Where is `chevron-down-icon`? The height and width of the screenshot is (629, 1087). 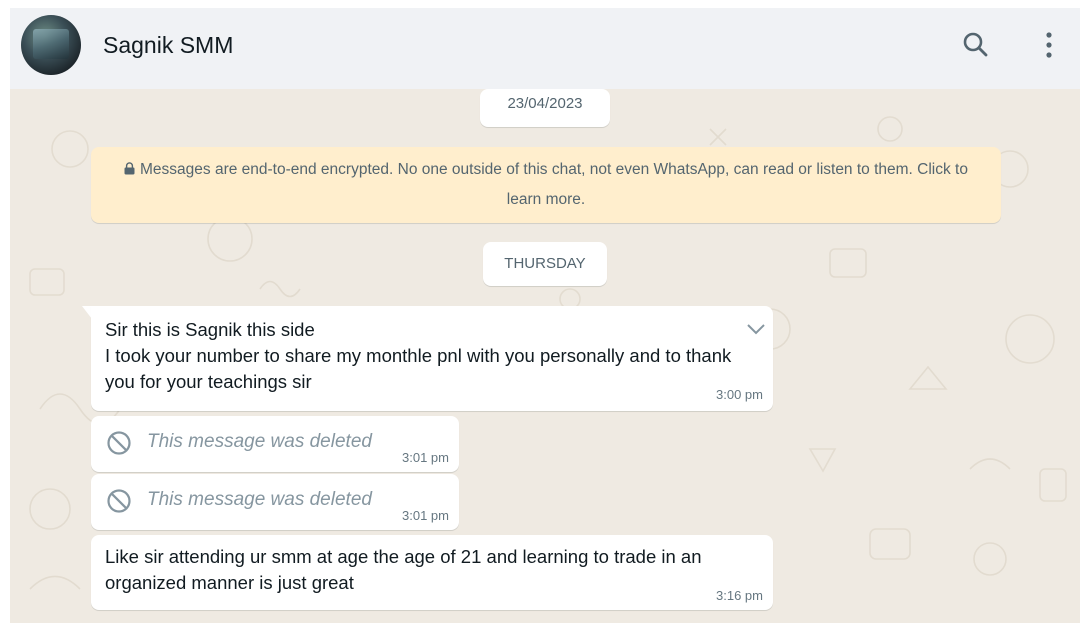
chevron-down-icon is located at coordinates (756, 329).